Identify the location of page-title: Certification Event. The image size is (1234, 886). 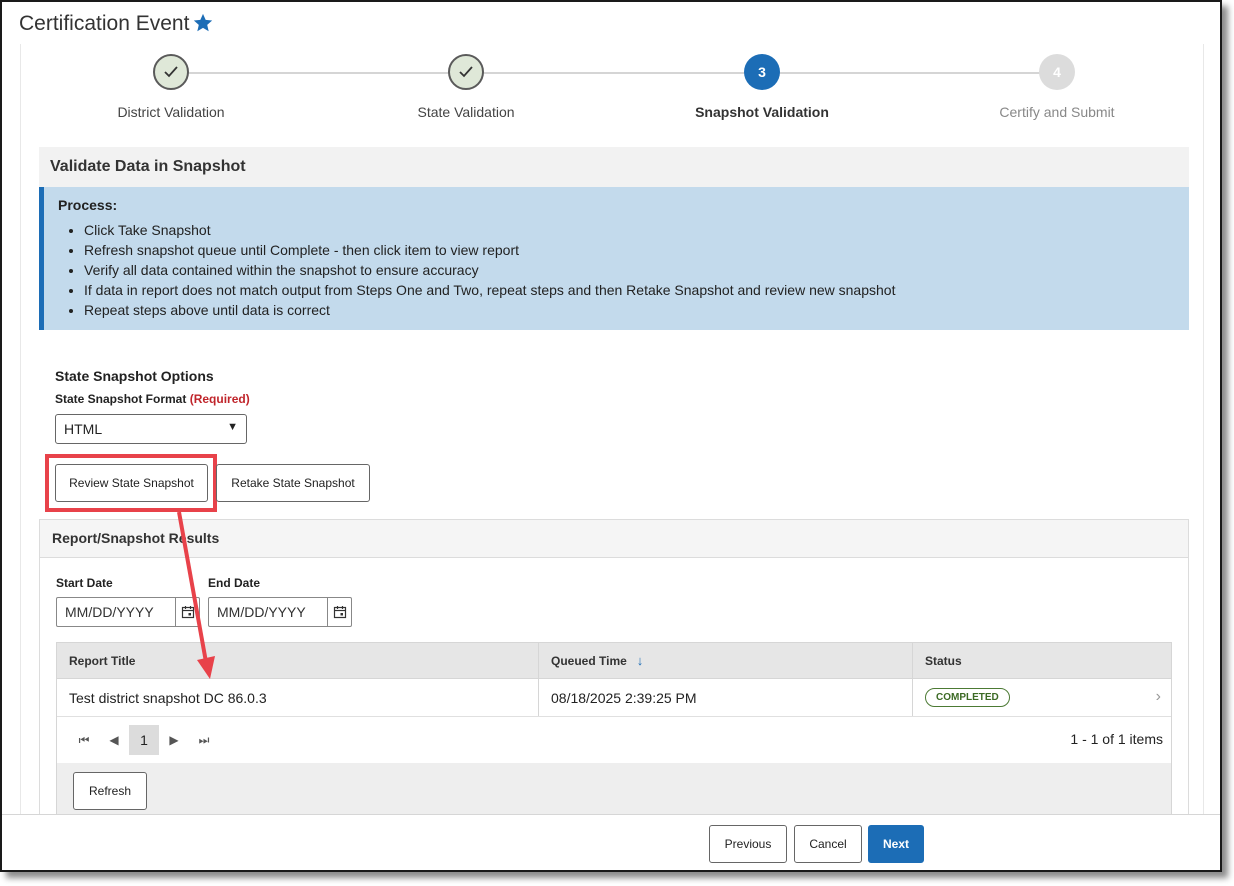
(104, 23).